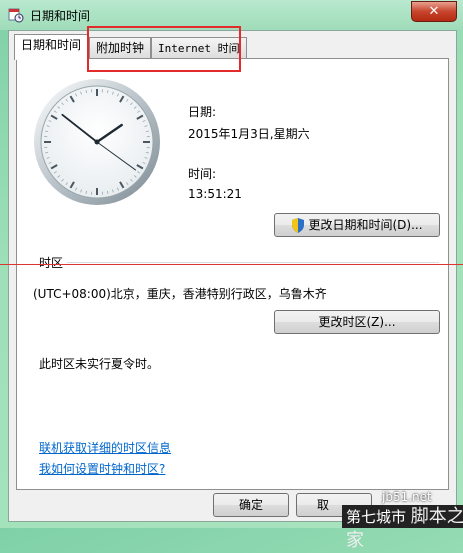 The image size is (463, 553). What do you see at coordinates (105, 447) in the screenshot?
I see `online-timezone-info-link: 联机获取详细的时区信息` at bounding box center [105, 447].